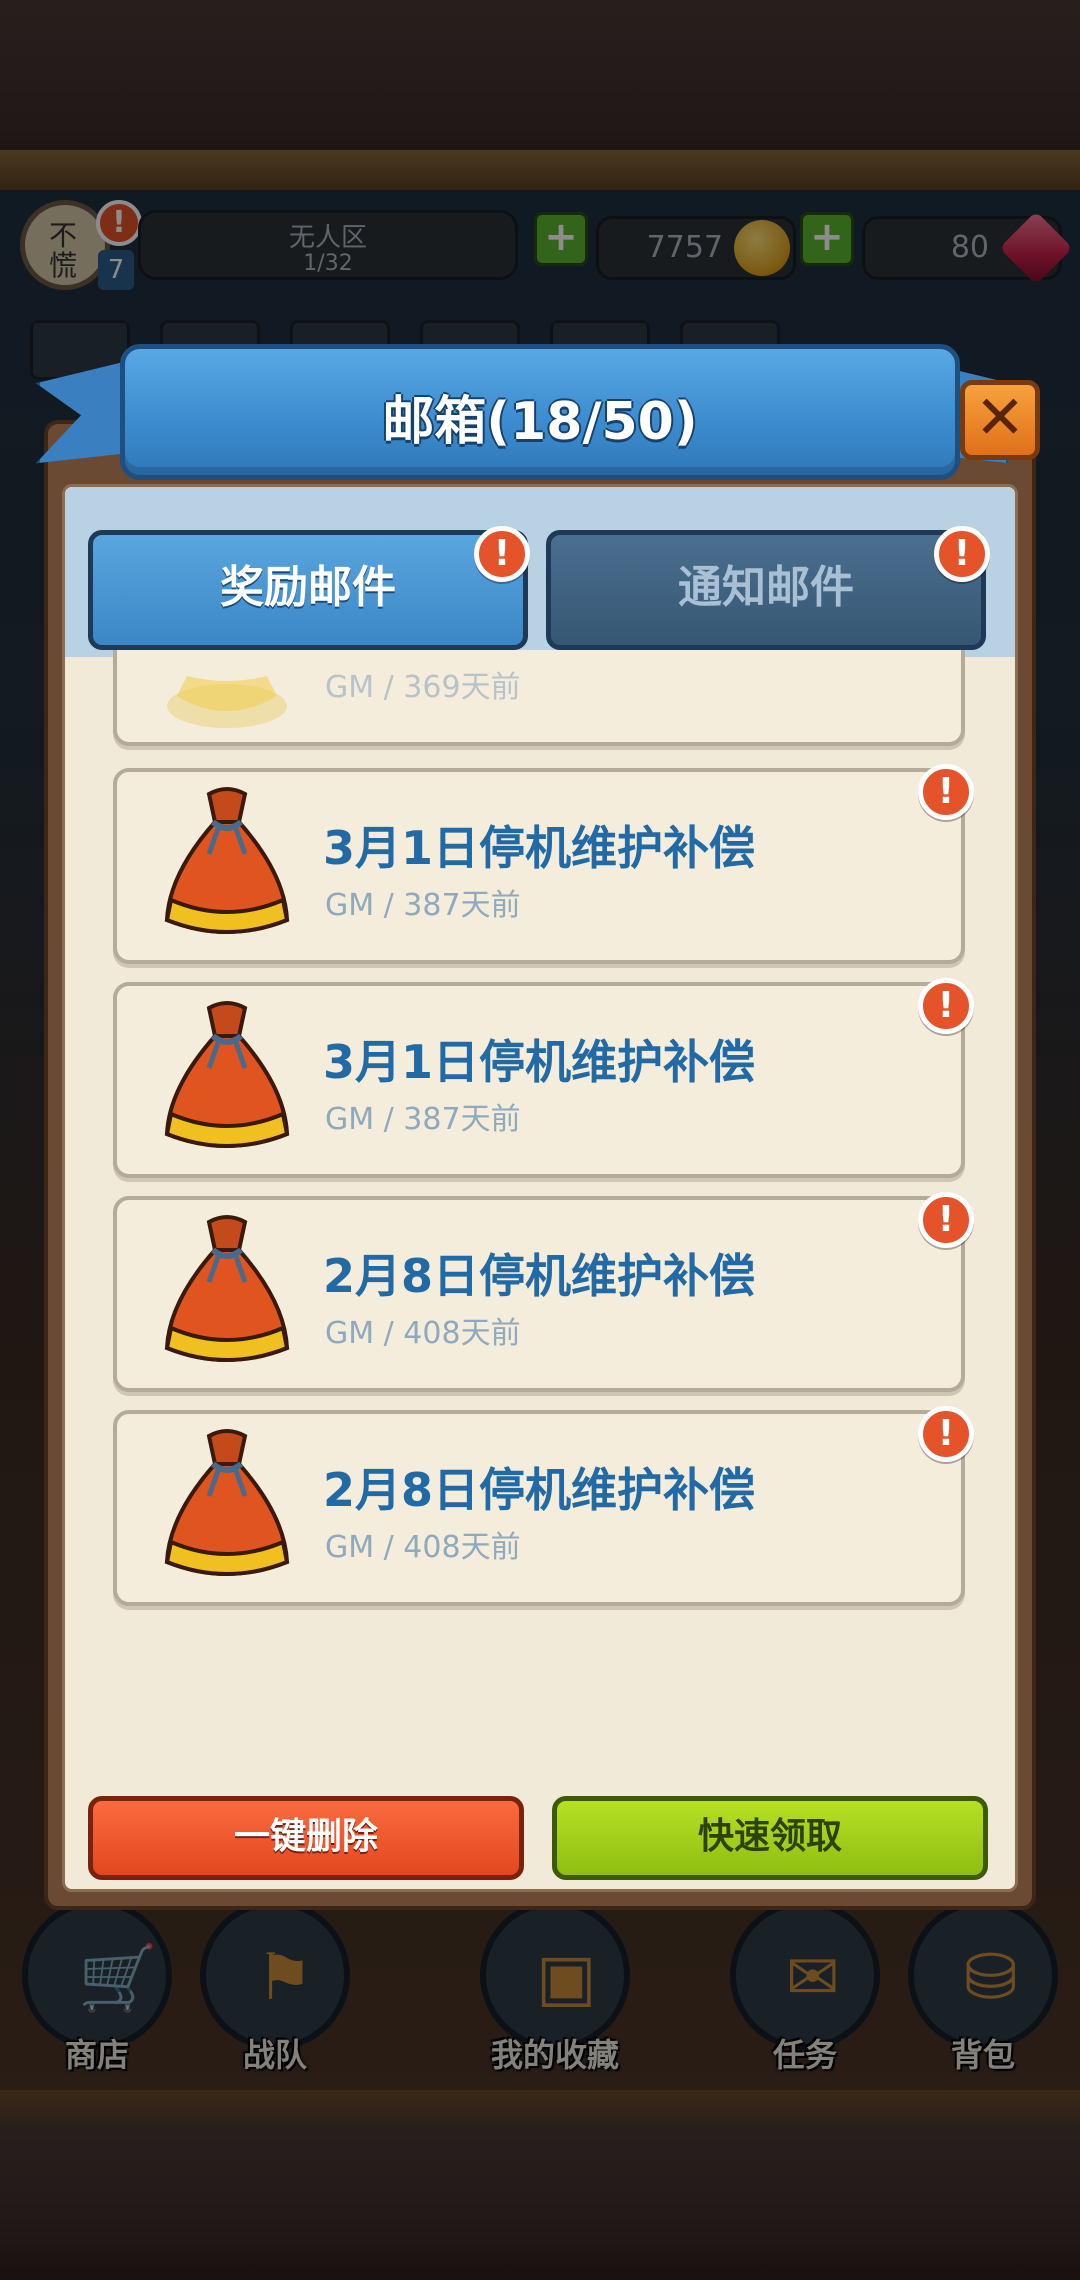 The height and width of the screenshot is (2280, 1080). I want to click on tab-notice-mail: 通知邮件, so click(766, 590).